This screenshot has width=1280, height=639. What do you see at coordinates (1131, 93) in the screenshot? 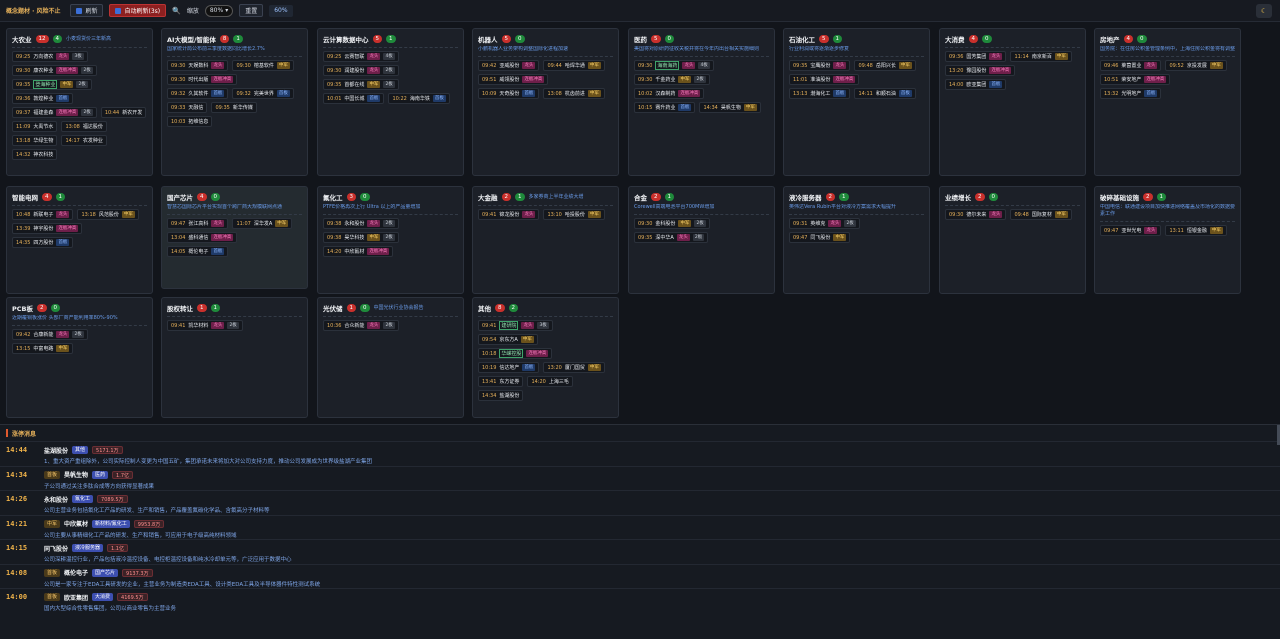
I see `stock-pill: 13:32 光明地产 首板` at bounding box center [1131, 93].